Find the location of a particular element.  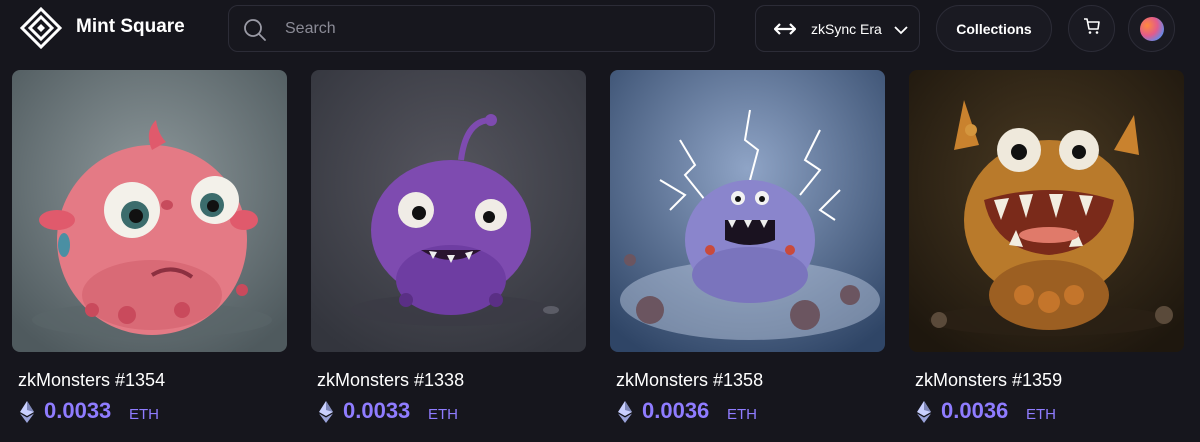

nft-name: zkMonsters #1358 is located at coordinates (689, 380).